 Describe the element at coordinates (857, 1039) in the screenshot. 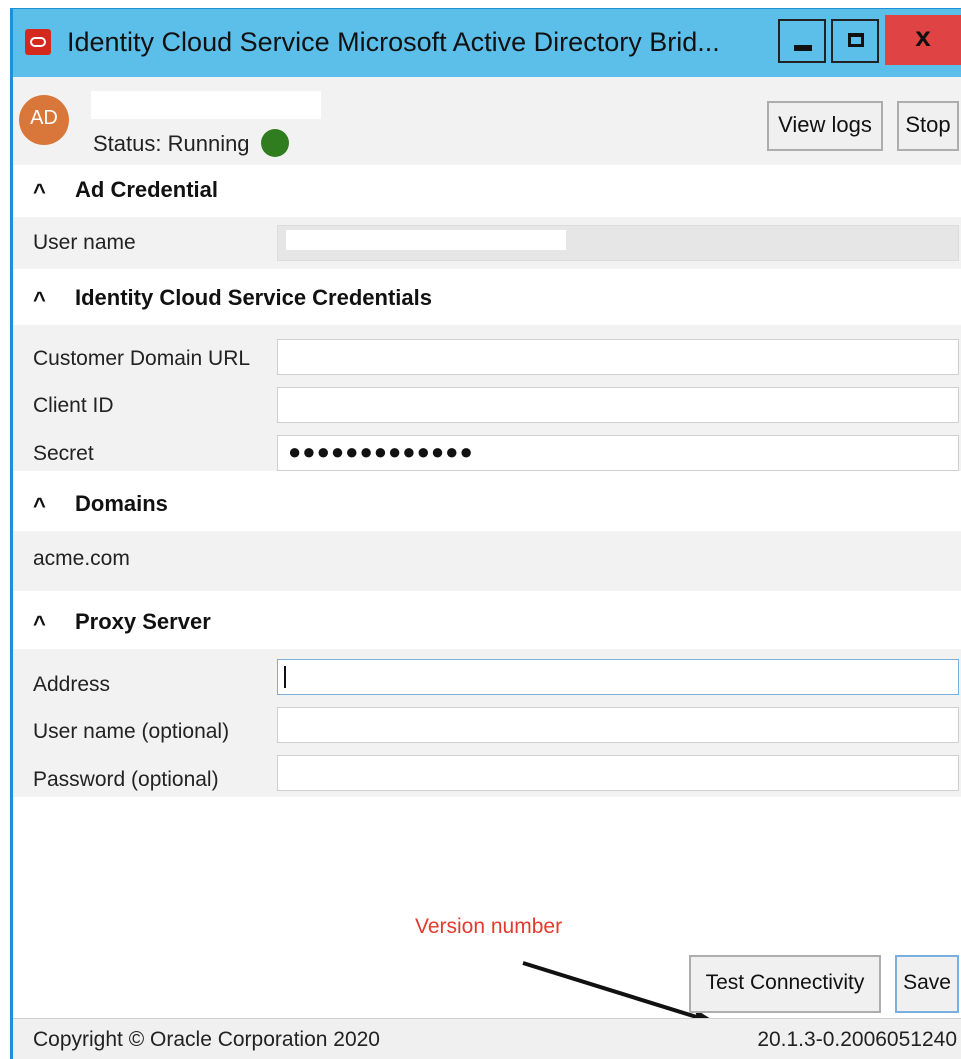

I see `version-number: 20.1.3-0.2006051240` at that location.